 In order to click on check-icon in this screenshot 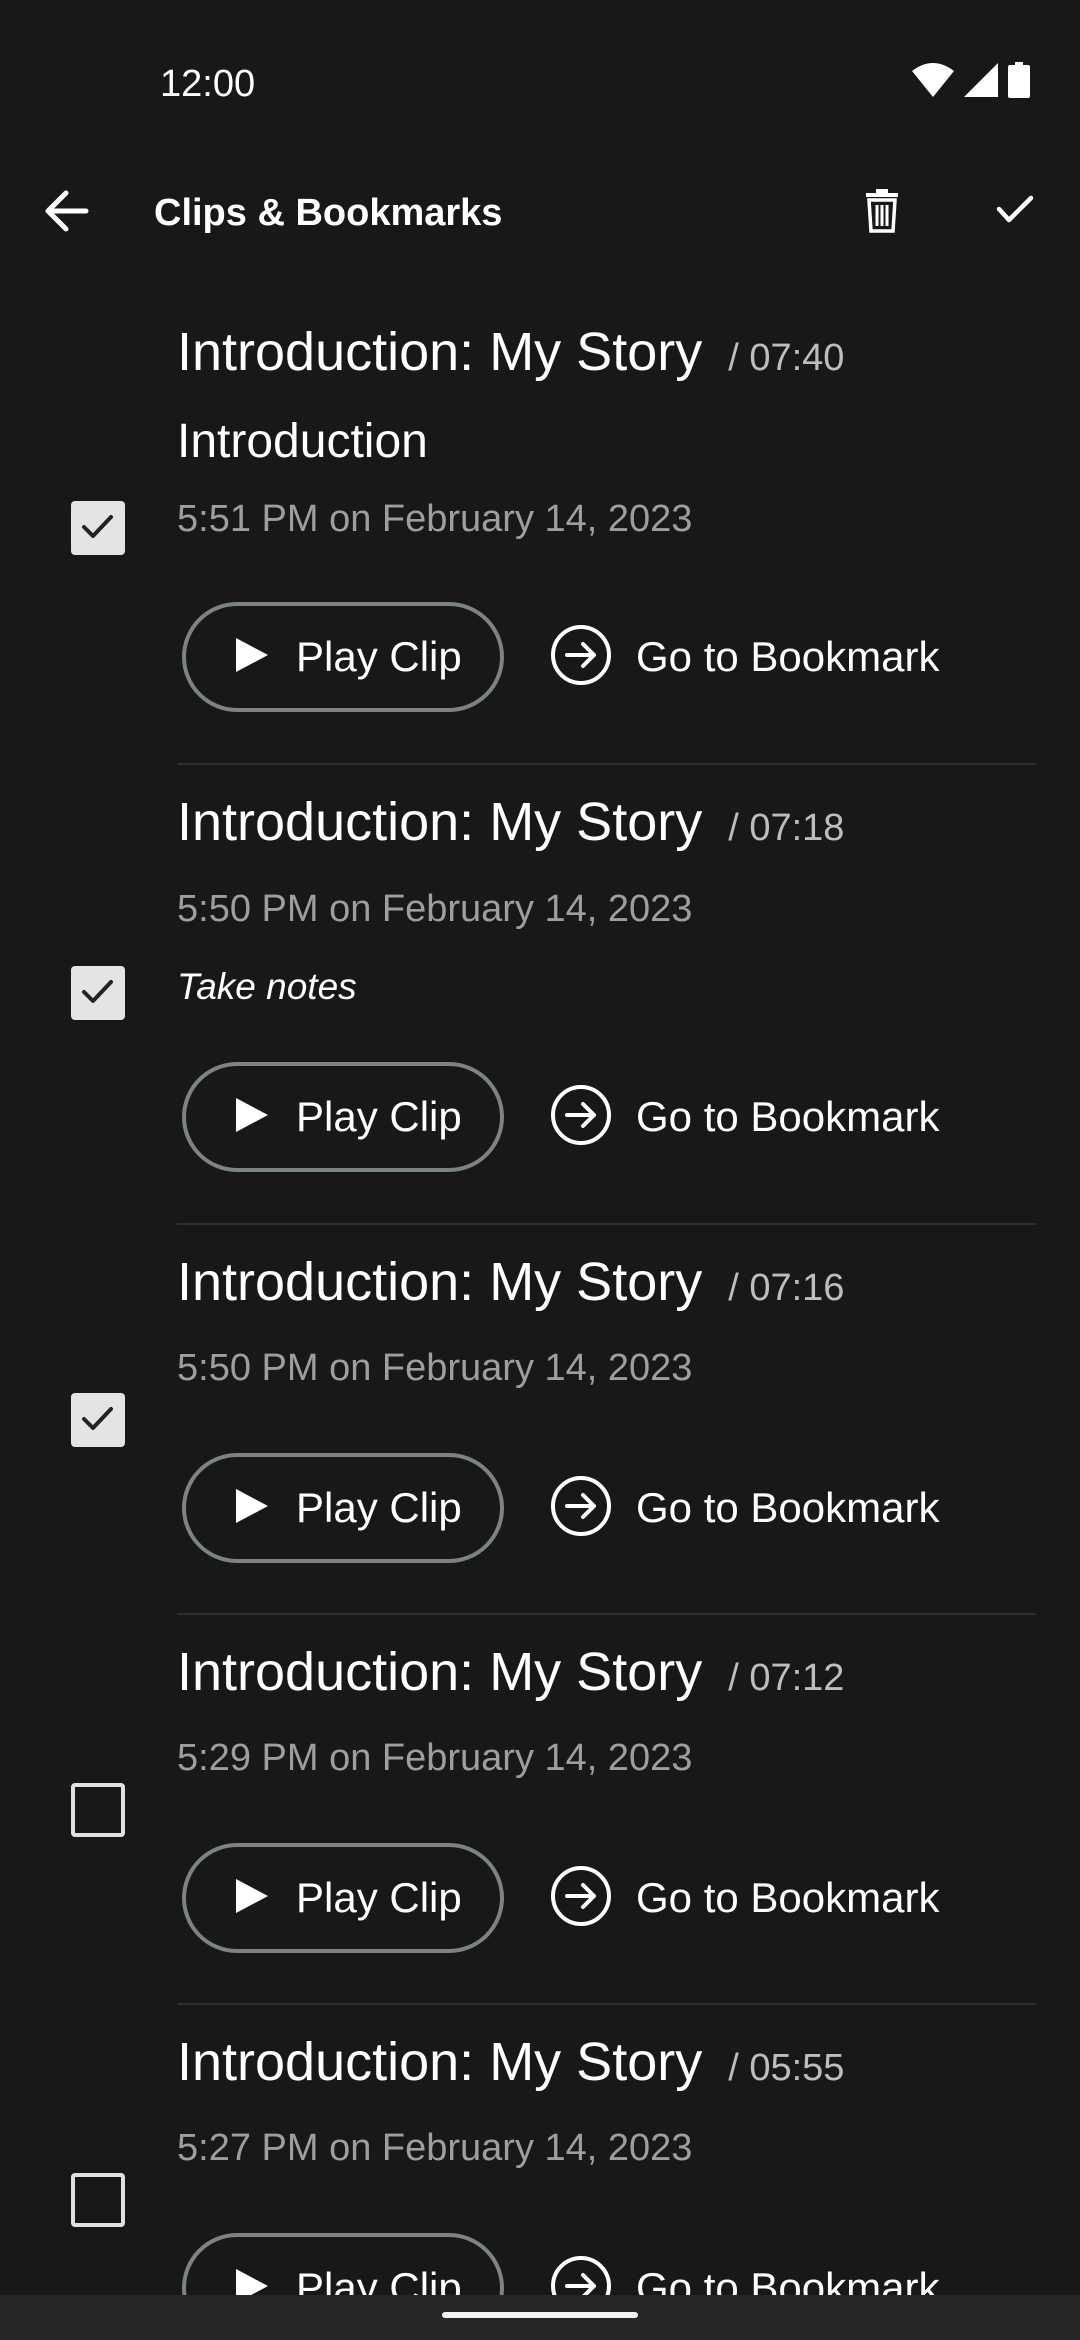, I will do `click(1015, 211)`.